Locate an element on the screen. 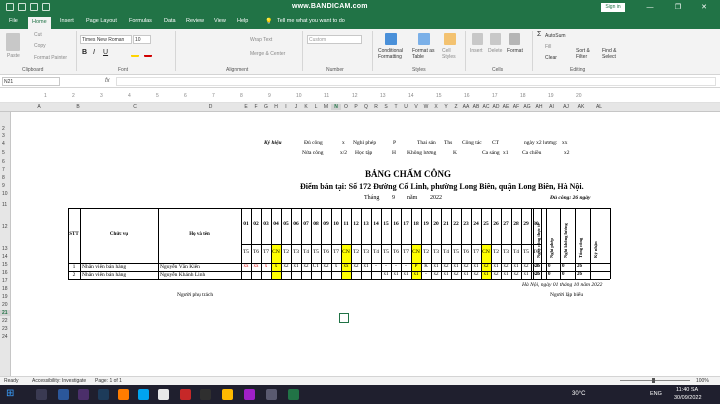 This screenshot has height=404, width=720. row-header-10: 10 is located at coordinates (5, 194).